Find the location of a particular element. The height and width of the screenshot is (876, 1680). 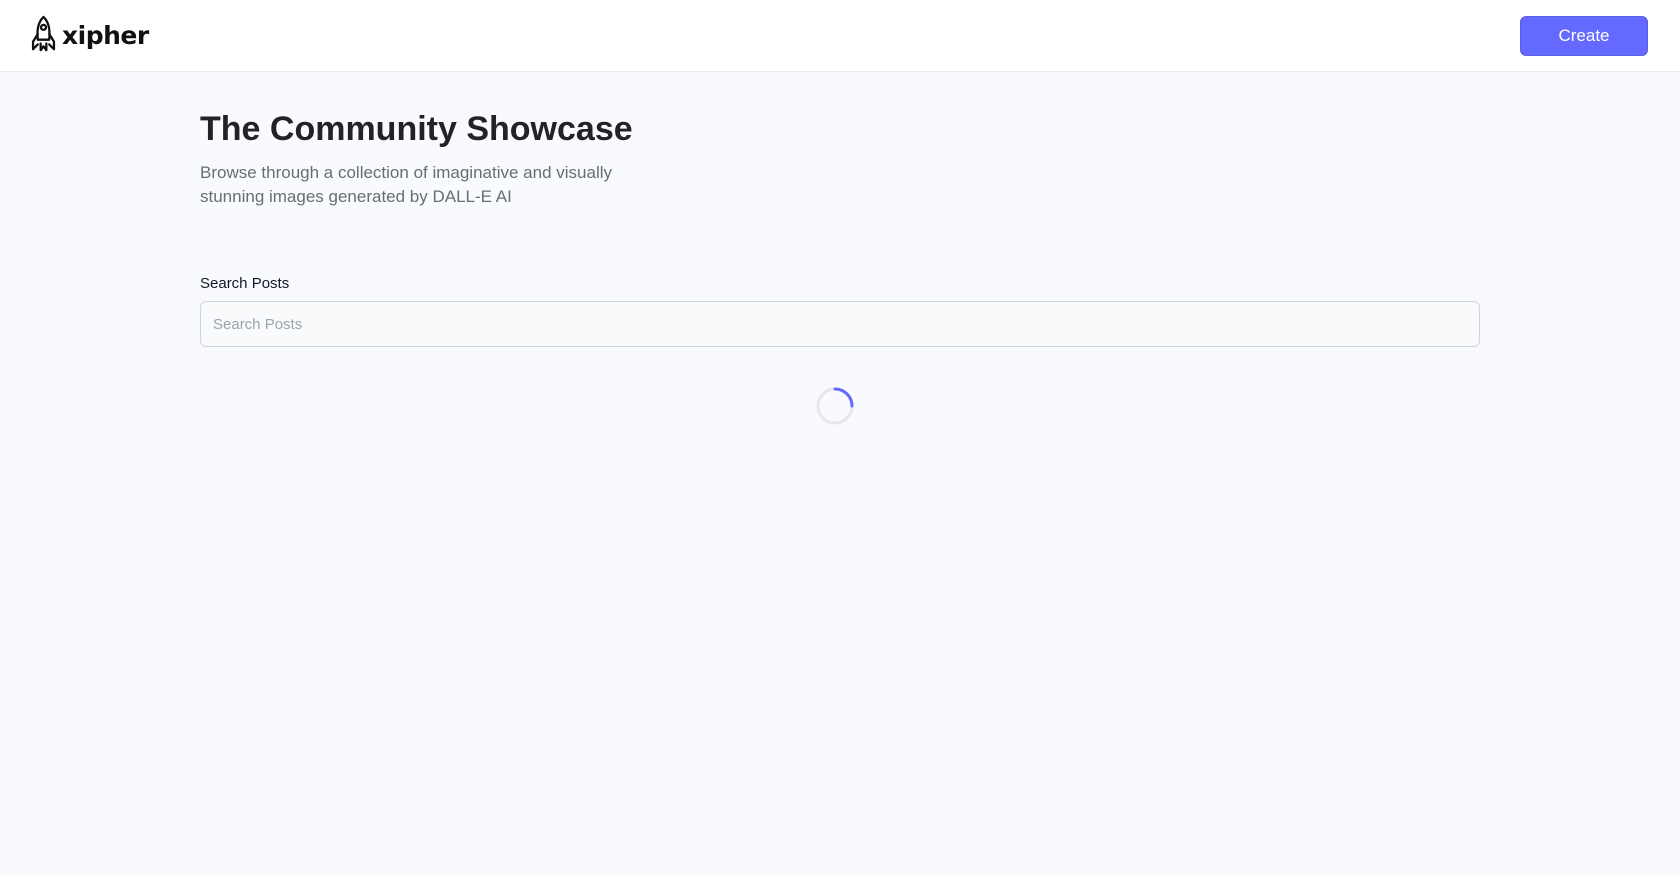

logo-link: xipher is located at coordinates (90, 36).